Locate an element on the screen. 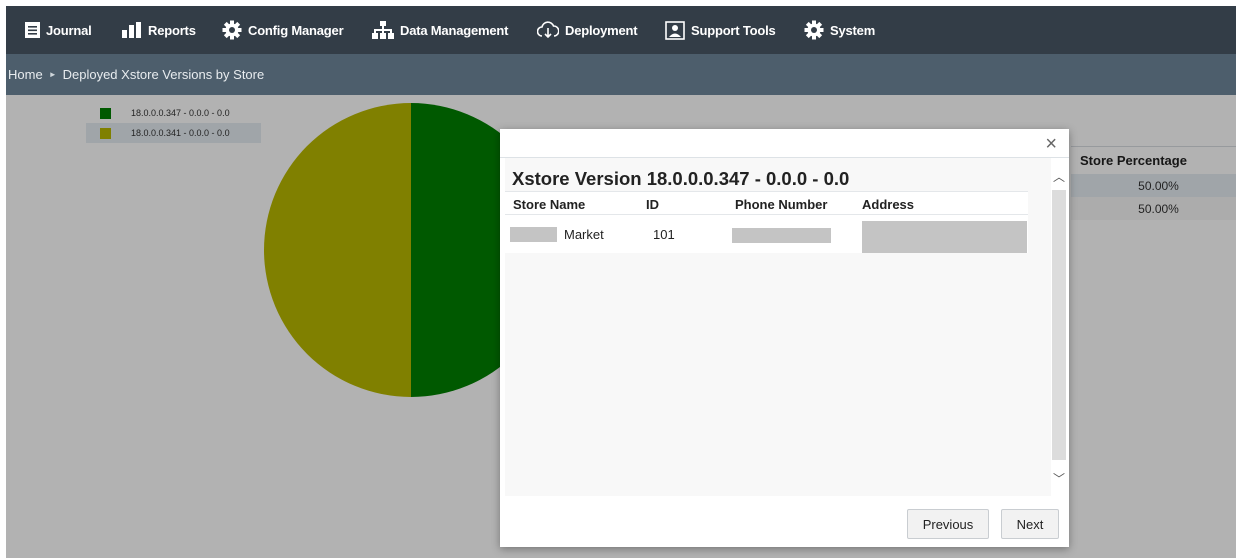 This screenshot has width=1236, height=558. journal-icon is located at coordinates (32, 30).